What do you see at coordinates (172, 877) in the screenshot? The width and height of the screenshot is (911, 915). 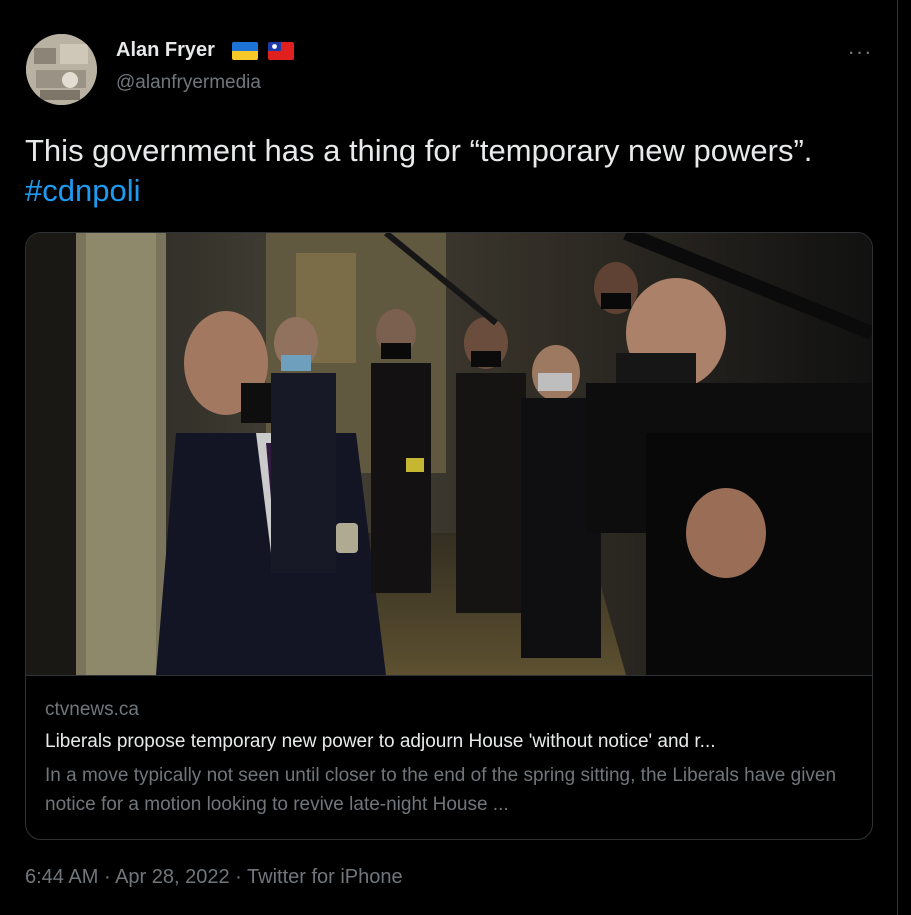 I see `tweet-date: Apr 28, 2022` at bounding box center [172, 877].